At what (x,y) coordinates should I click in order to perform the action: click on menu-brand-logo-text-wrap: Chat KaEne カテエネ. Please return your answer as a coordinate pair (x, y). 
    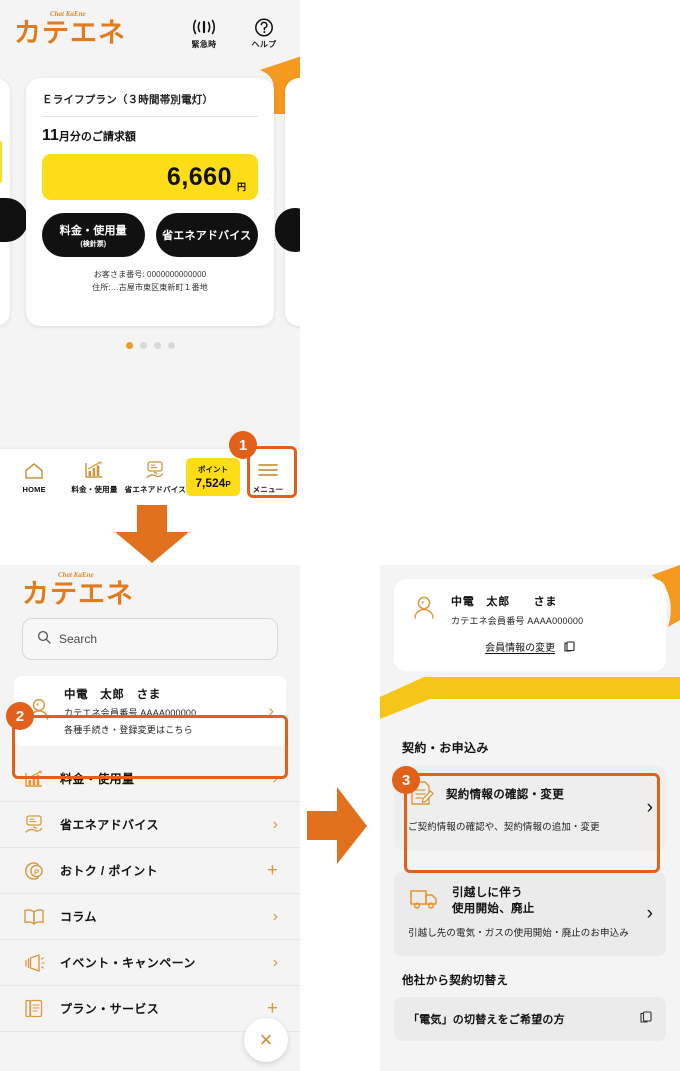
    Looking at the image, I should click on (161, 590).